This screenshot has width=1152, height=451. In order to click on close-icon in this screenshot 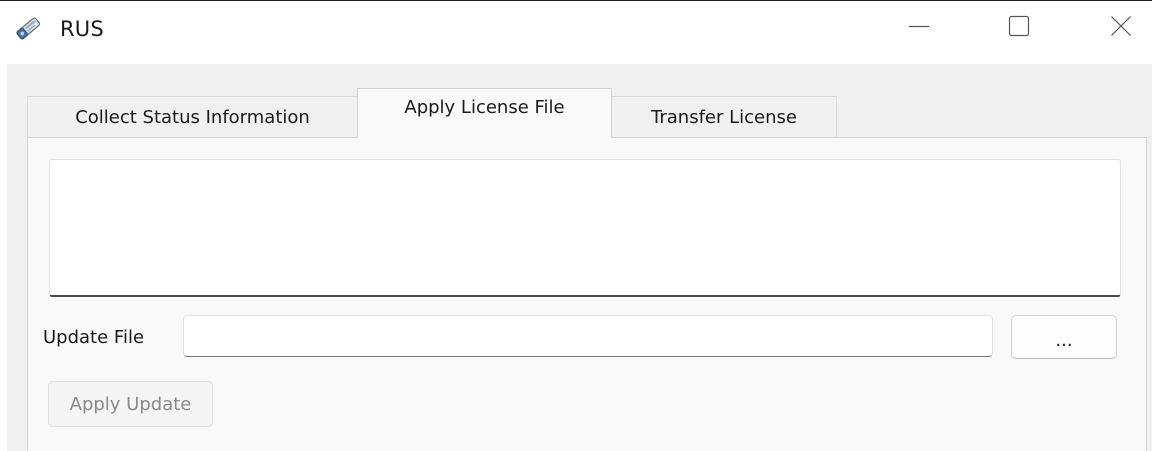, I will do `click(1121, 28)`.